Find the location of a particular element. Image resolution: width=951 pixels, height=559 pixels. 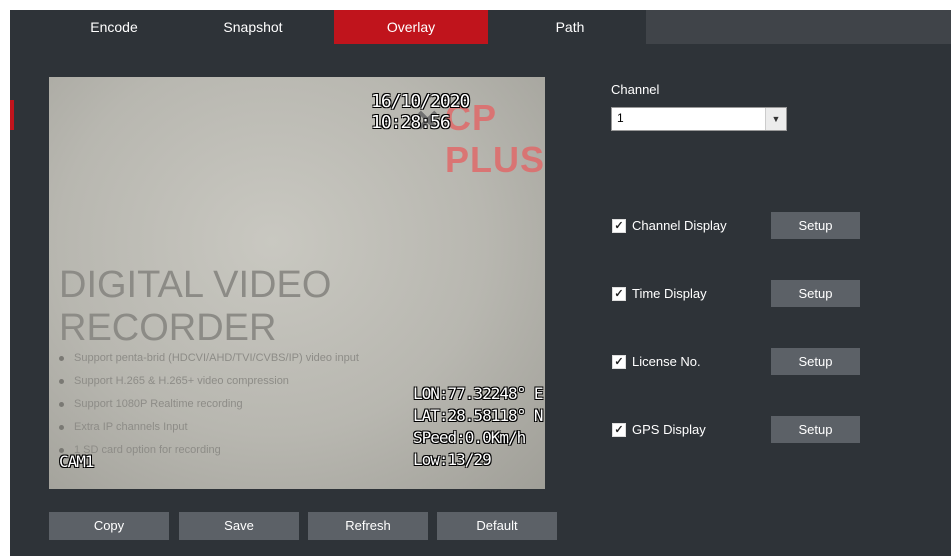

license-no-label: License No. is located at coordinates (666, 361).